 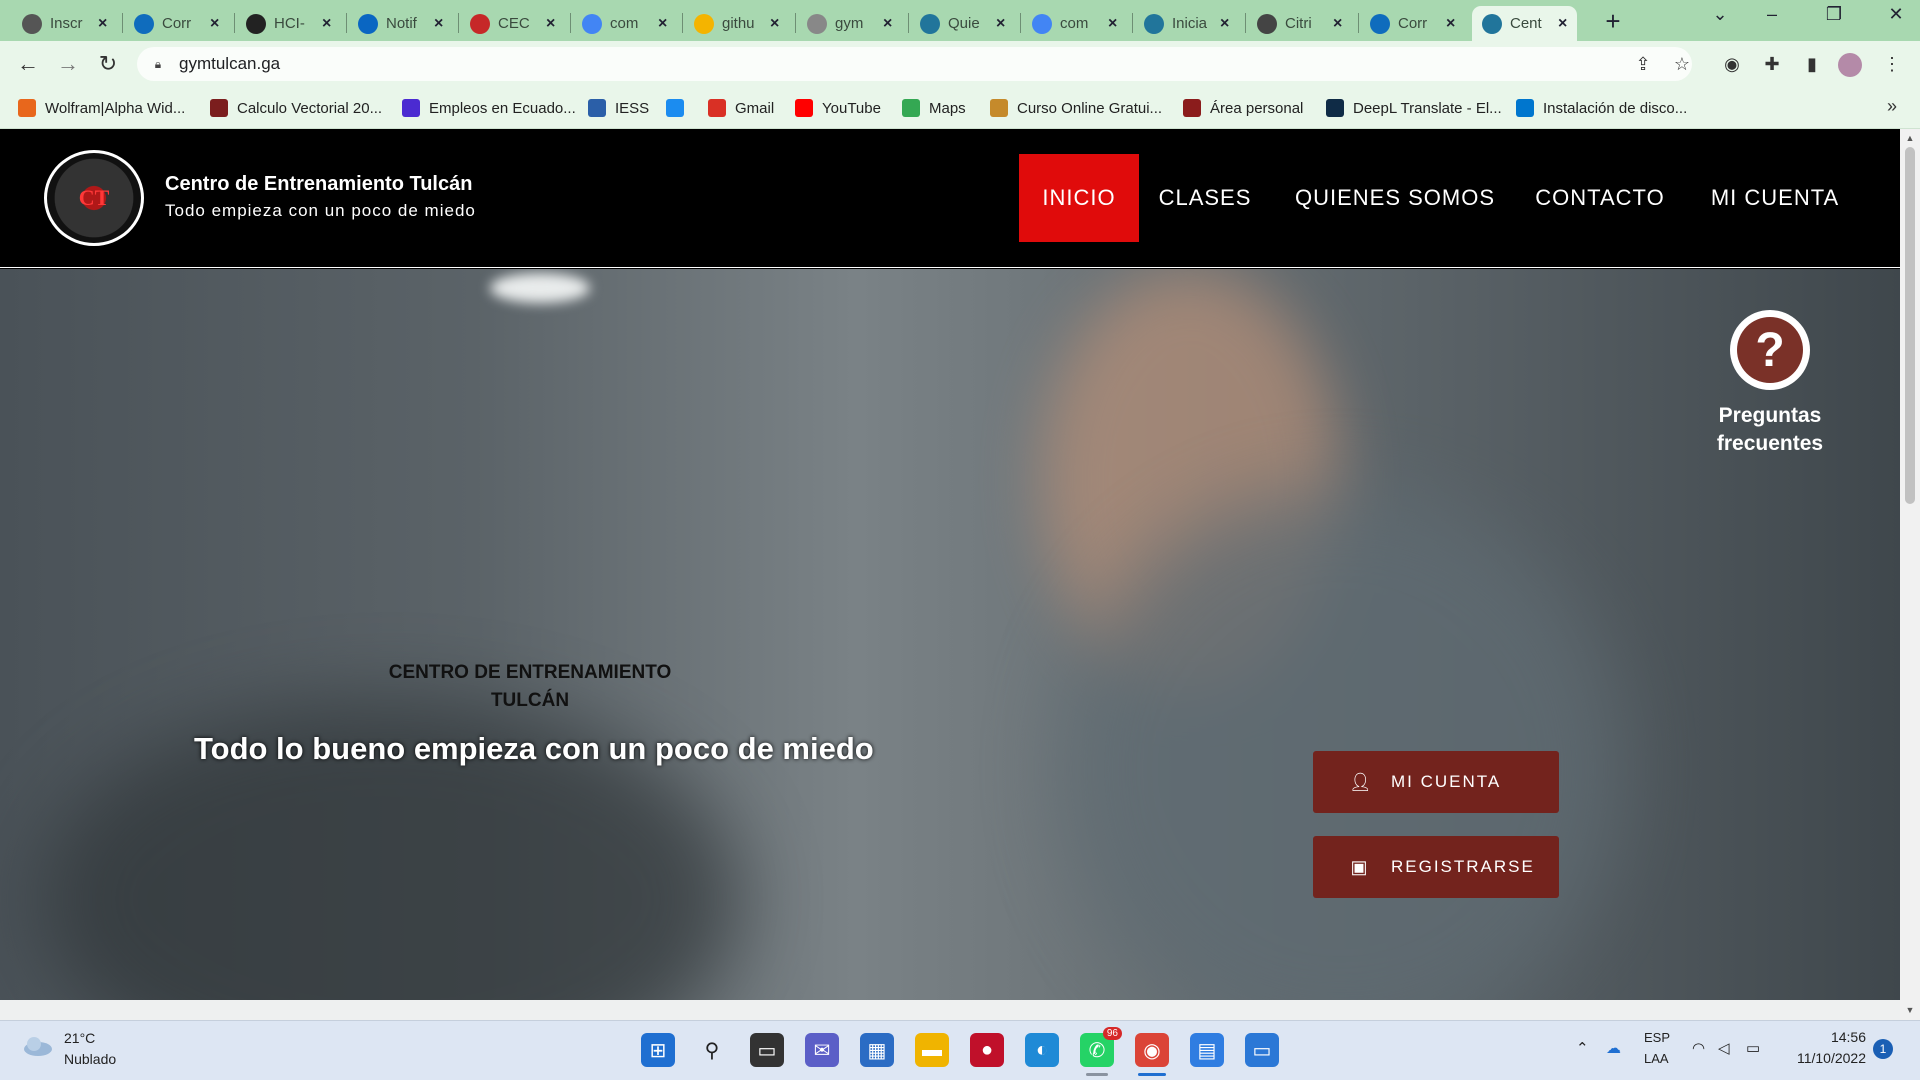 I want to click on nav-contacto: CONTACTO, so click(x=1600, y=198).